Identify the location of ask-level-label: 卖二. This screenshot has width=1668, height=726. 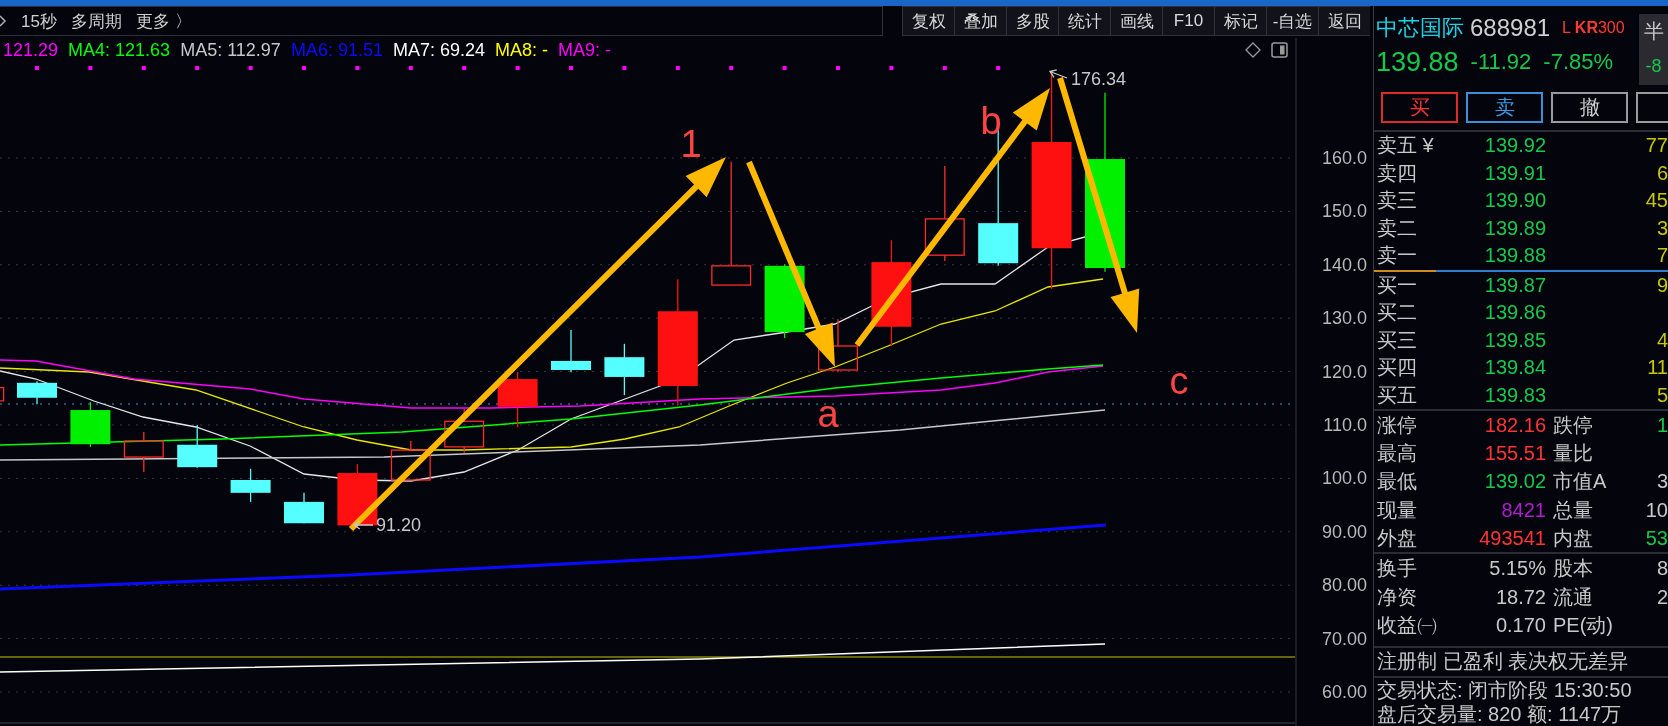
(1397, 228).